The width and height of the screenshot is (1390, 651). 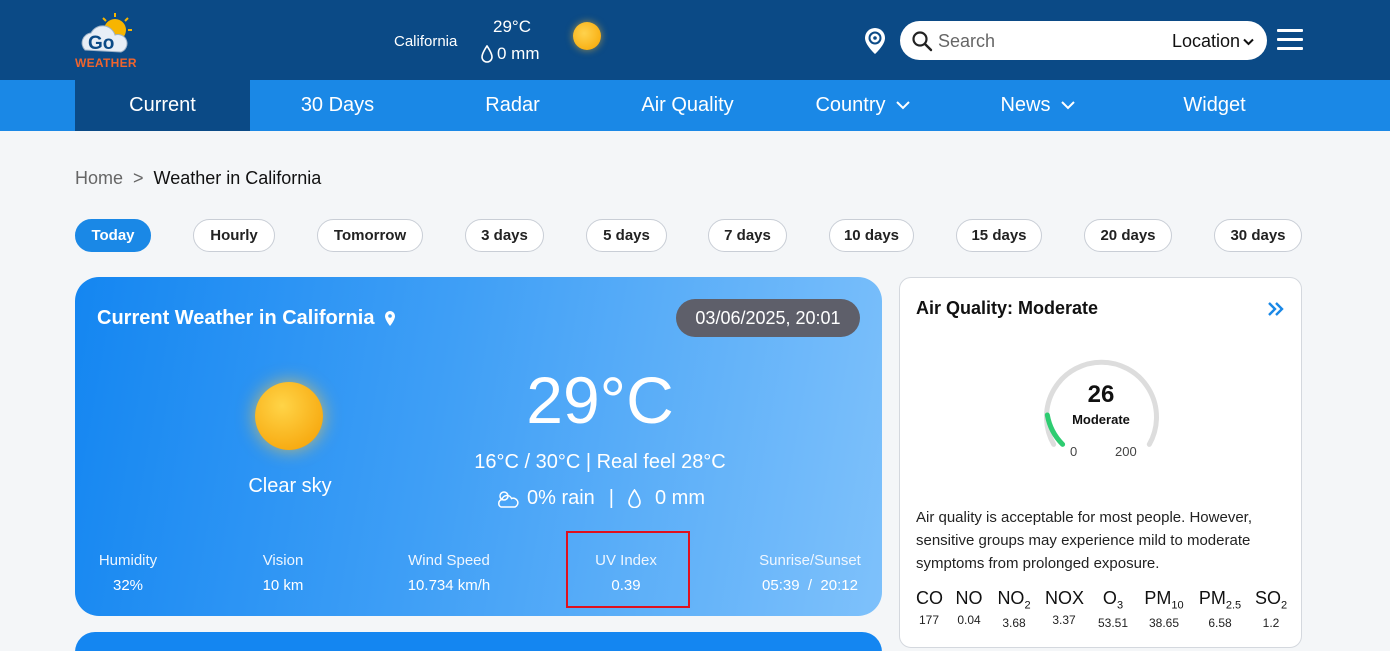 What do you see at coordinates (929, 620) in the screenshot?
I see `pollutant-co-value: 177` at bounding box center [929, 620].